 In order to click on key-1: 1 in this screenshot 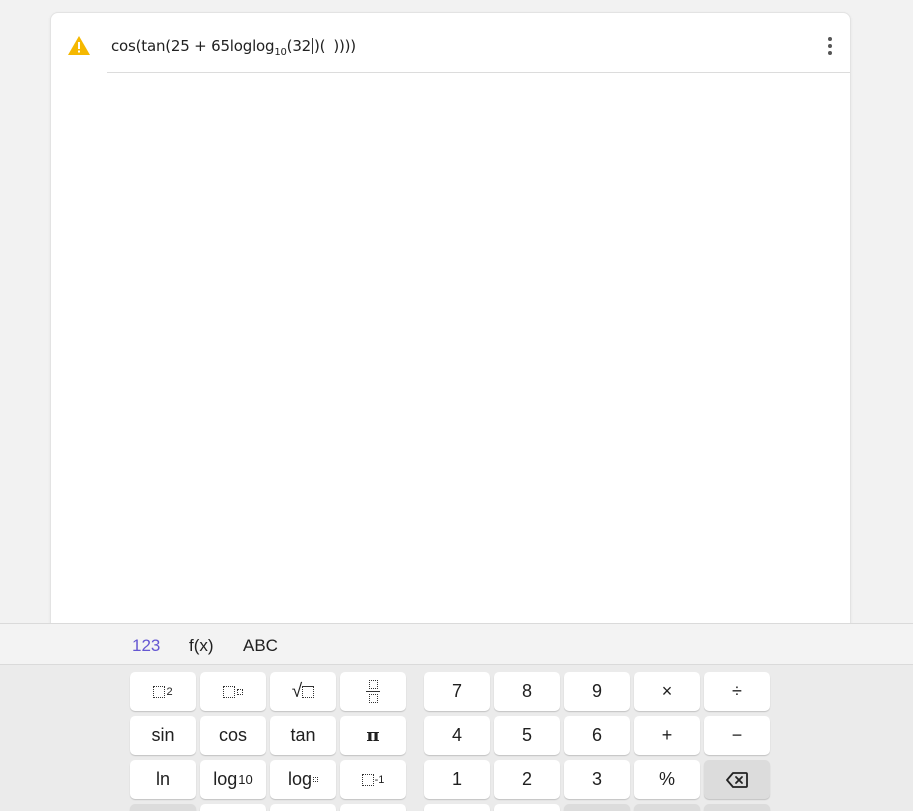, I will do `click(457, 779)`.